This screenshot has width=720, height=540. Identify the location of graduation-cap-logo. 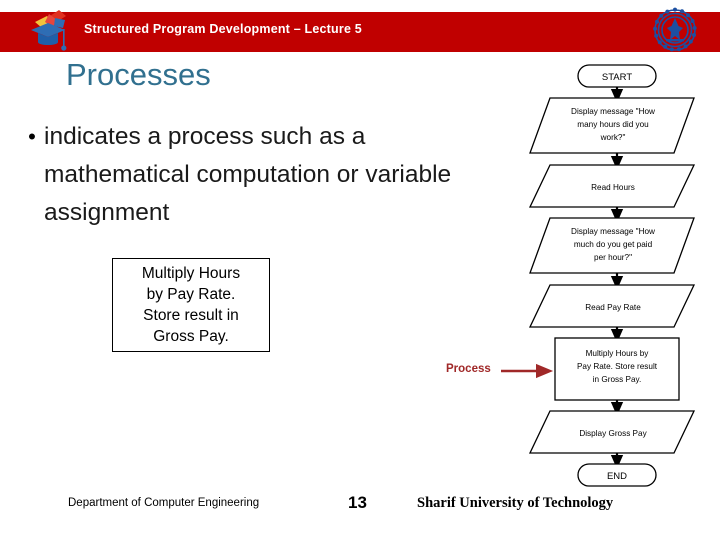
(48, 30).